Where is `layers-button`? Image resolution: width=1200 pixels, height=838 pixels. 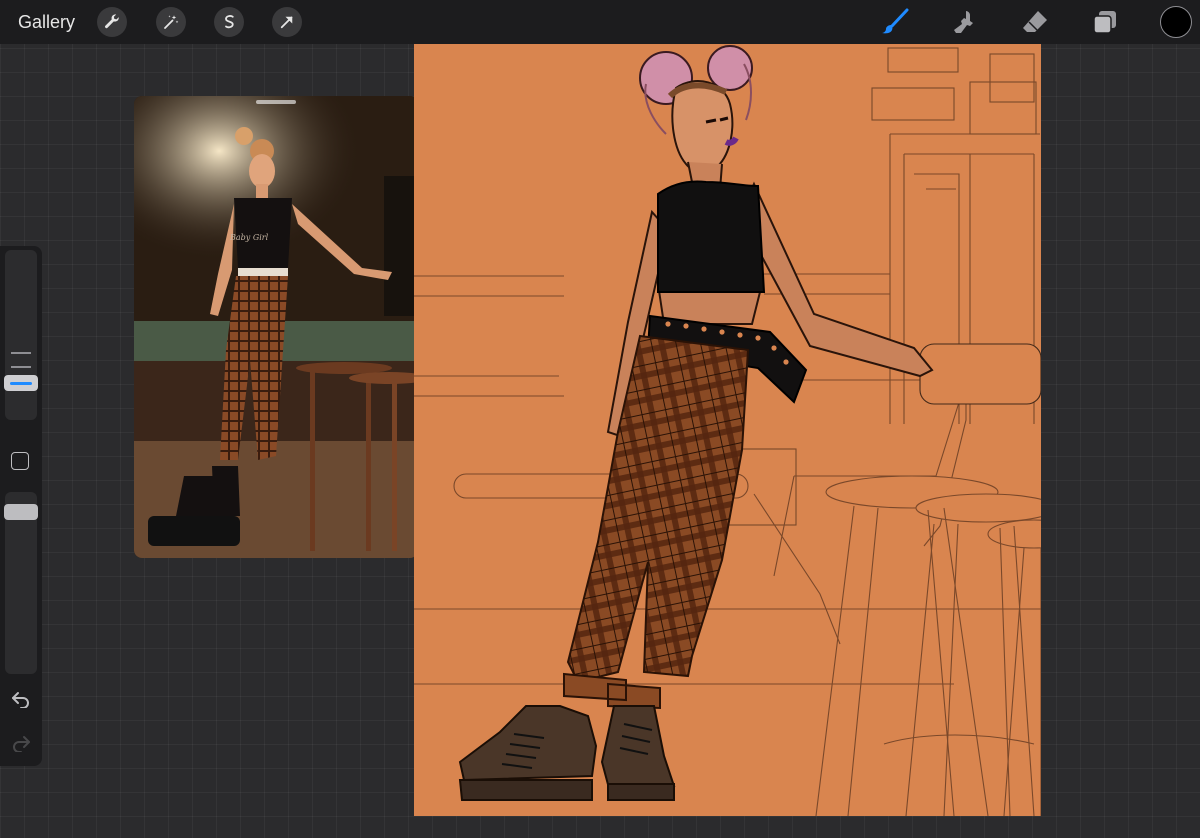 layers-button is located at coordinates (1105, 22).